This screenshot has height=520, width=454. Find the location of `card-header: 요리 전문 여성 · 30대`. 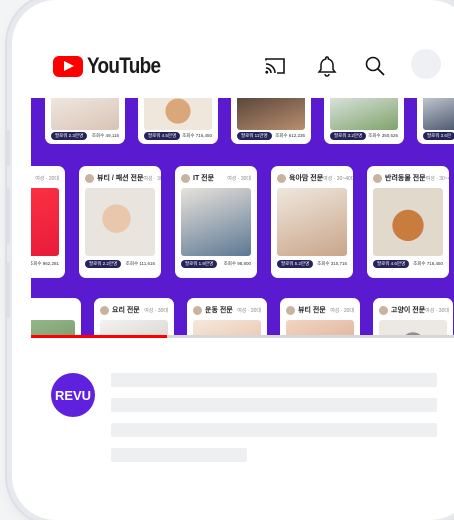

card-header: 요리 전문 여성 · 30대 is located at coordinates (134, 310).